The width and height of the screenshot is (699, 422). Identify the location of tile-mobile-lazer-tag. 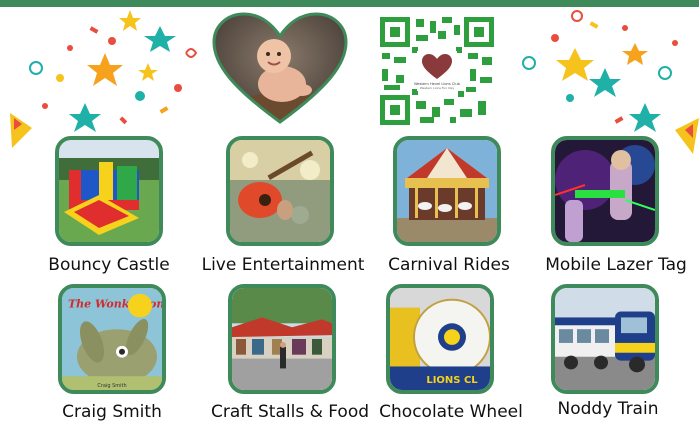
(605, 191).